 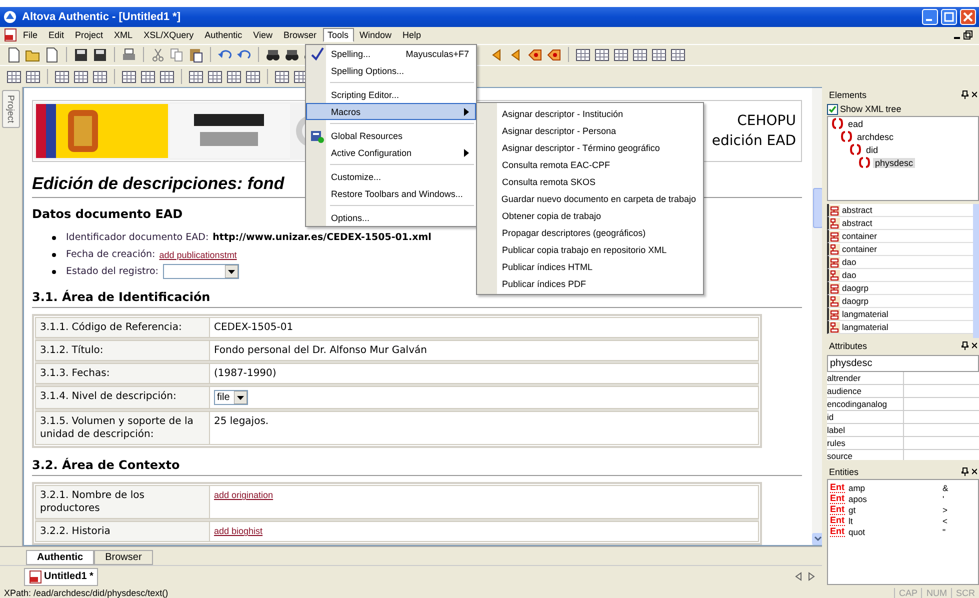 What do you see at coordinates (893, 487) in the screenshot?
I see `entity-name: amp` at bounding box center [893, 487].